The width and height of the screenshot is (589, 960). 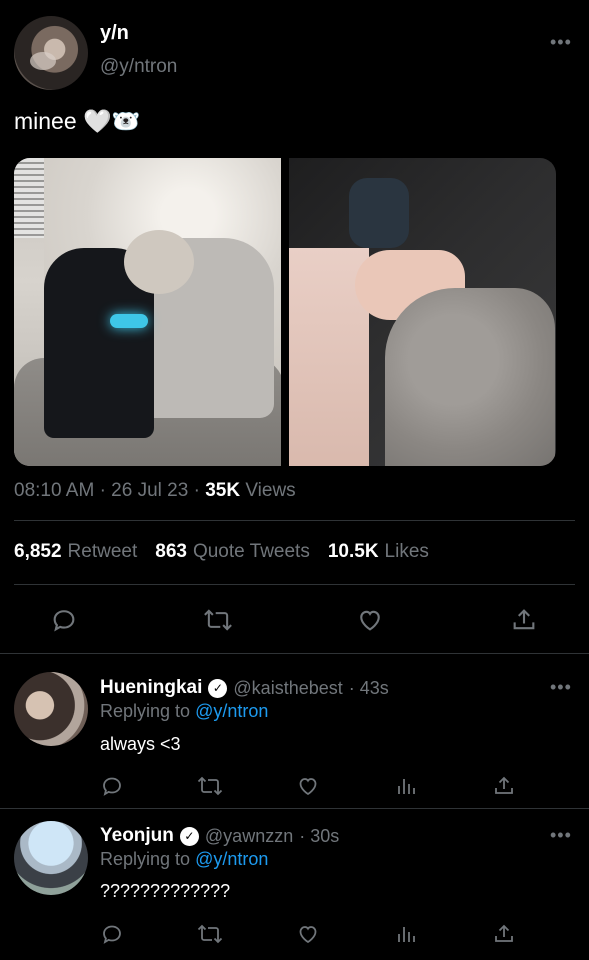 What do you see at coordinates (151, 687) in the screenshot?
I see `reply-display-name: Hueningkai` at bounding box center [151, 687].